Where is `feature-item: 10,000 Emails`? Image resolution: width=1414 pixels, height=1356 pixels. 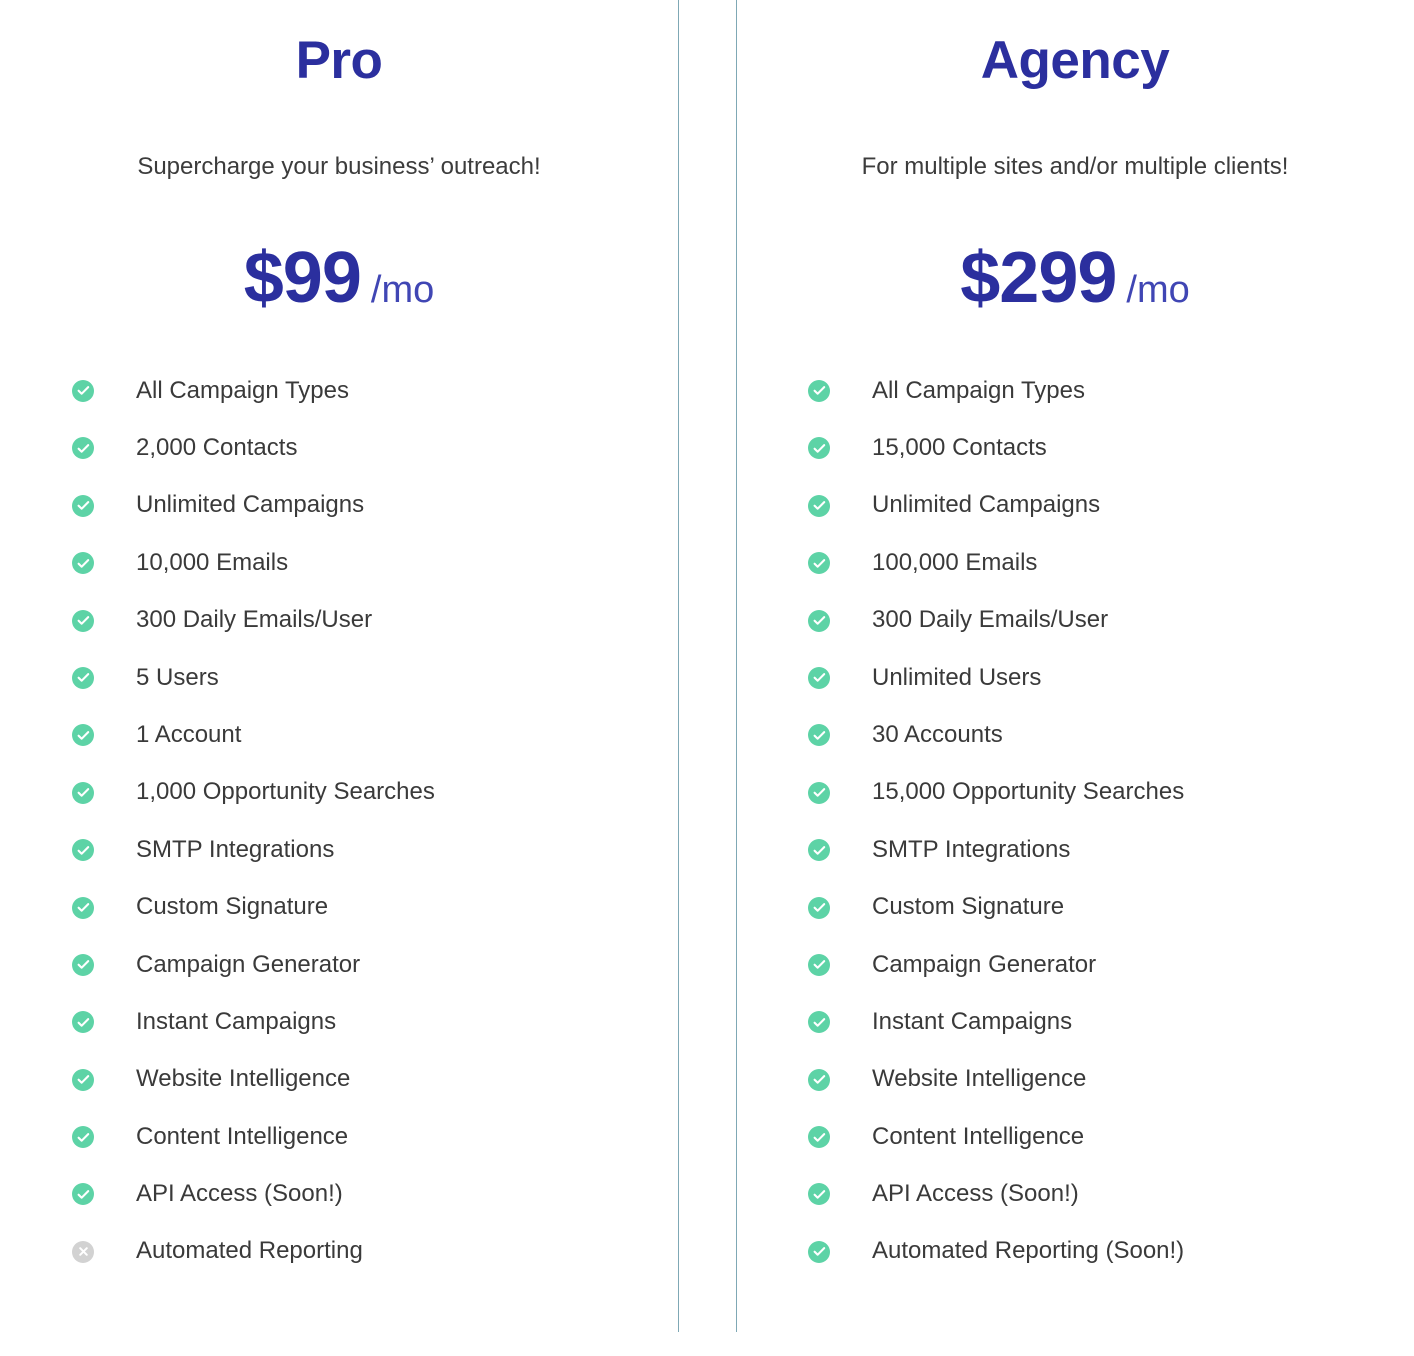 feature-item: 10,000 Emails is located at coordinates (375, 562).